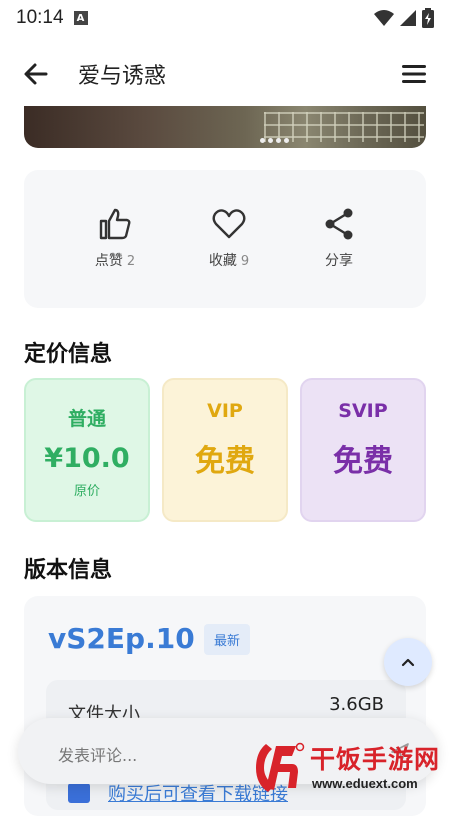 The height and width of the screenshot is (816, 450). What do you see at coordinates (225, 411) in the screenshot?
I see `price-tier: VIP` at bounding box center [225, 411].